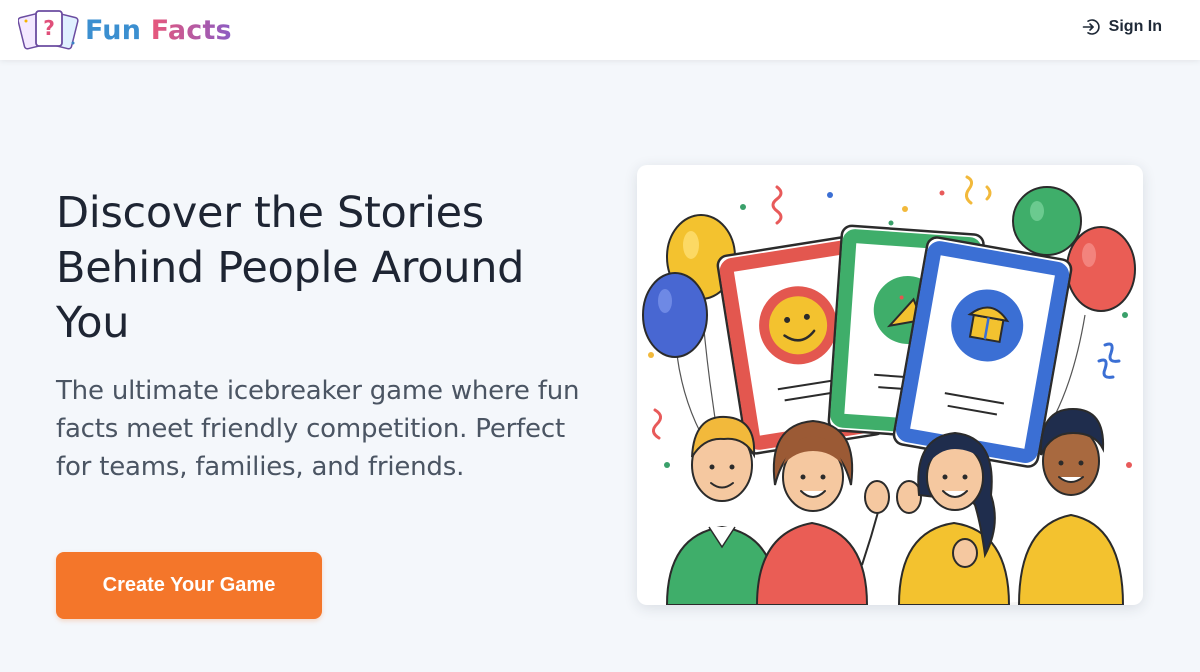 The width and height of the screenshot is (1200, 672). What do you see at coordinates (191, 30) in the screenshot?
I see `brand-word-facts: Facts` at bounding box center [191, 30].